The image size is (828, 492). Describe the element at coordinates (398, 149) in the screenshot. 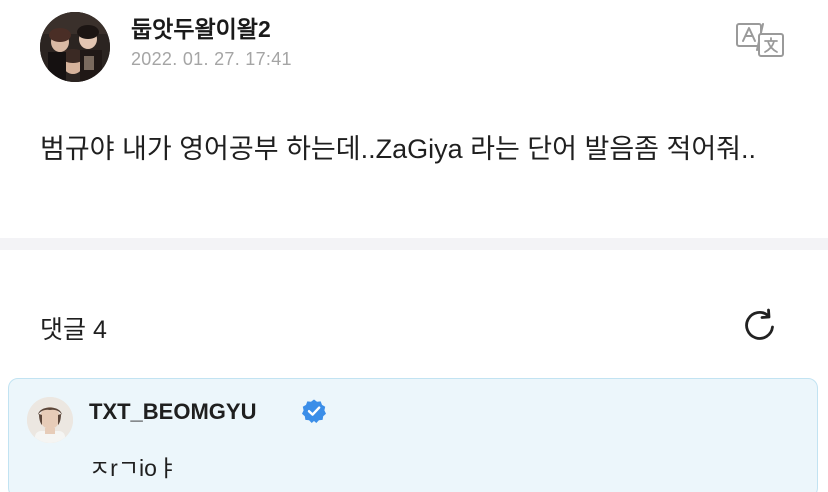

I see `post-body: 범규야 내가 영어공부 하는데..ZaGiya 라는 단어 발음좀 적어줘..` at that location.